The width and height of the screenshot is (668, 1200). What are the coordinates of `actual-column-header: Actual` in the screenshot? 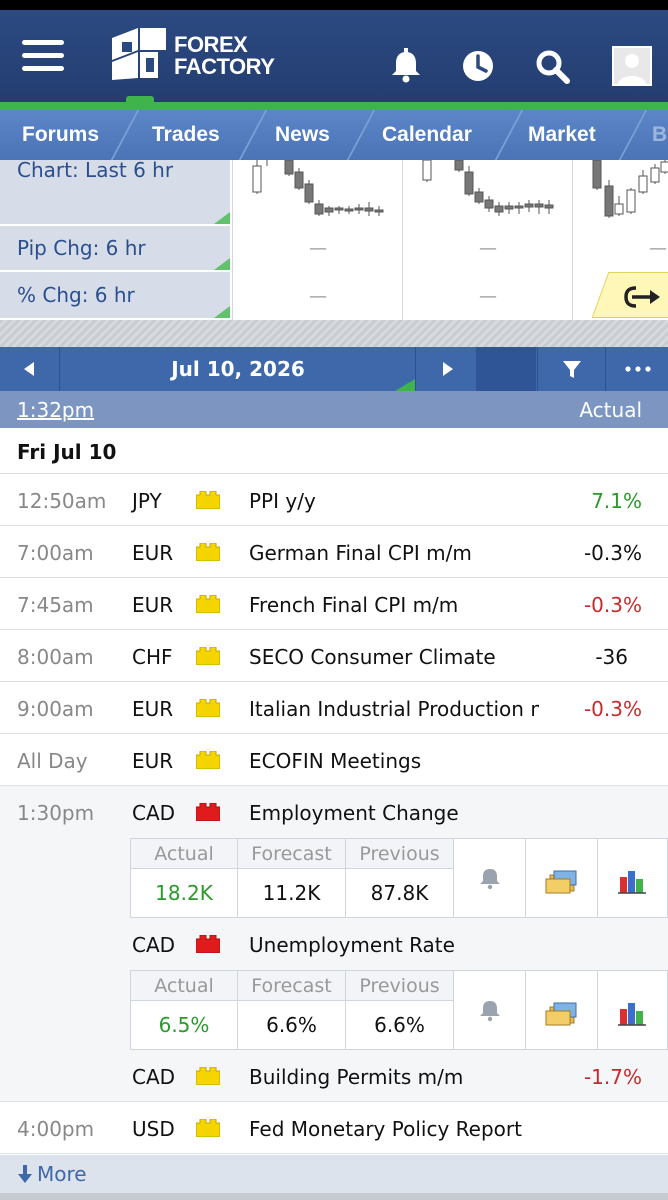 It's located at (610, 410).